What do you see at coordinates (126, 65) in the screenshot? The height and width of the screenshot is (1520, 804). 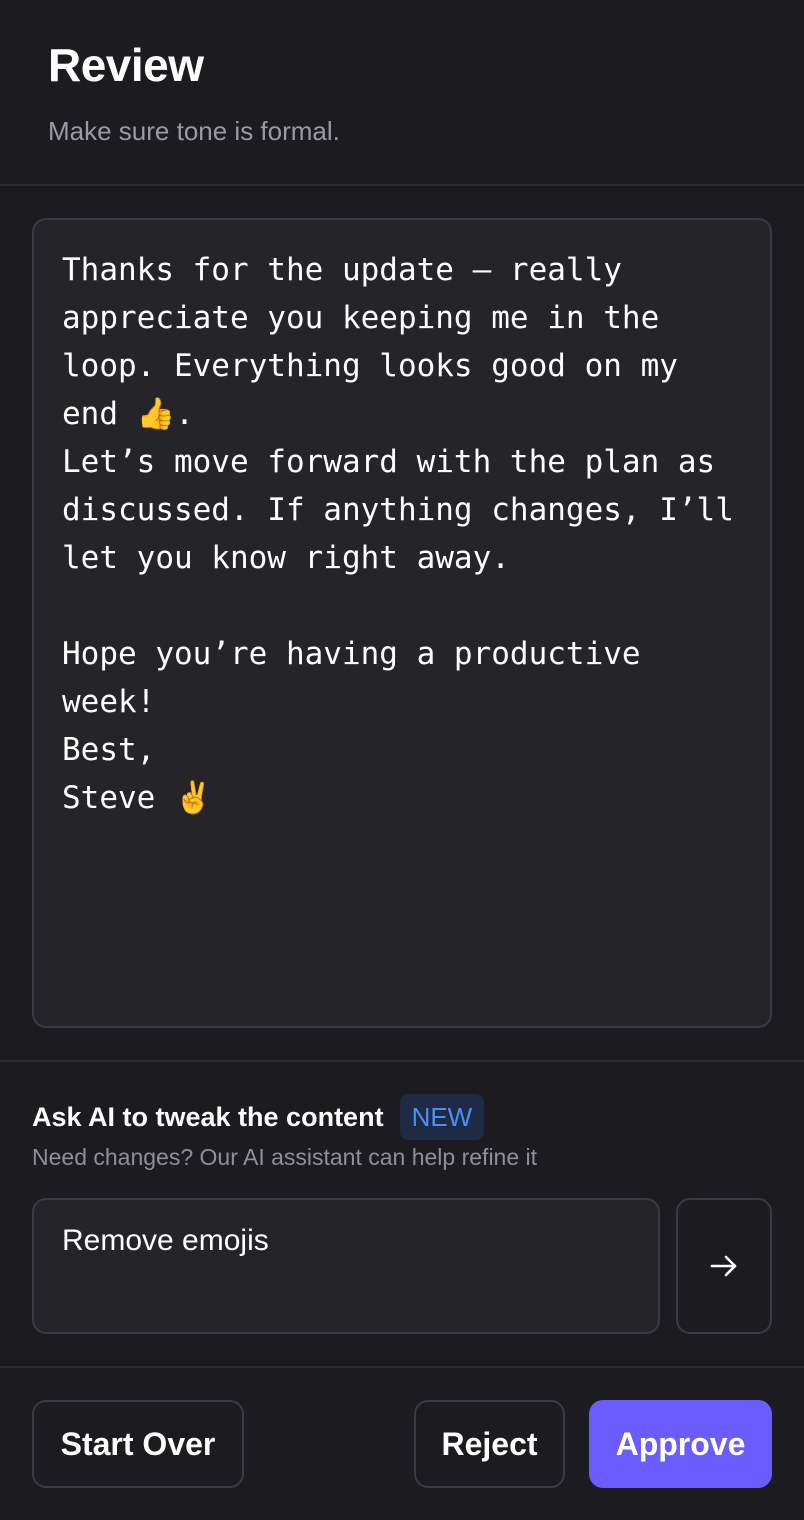 I see `page-title: Review` at bounding box center [126, 65].